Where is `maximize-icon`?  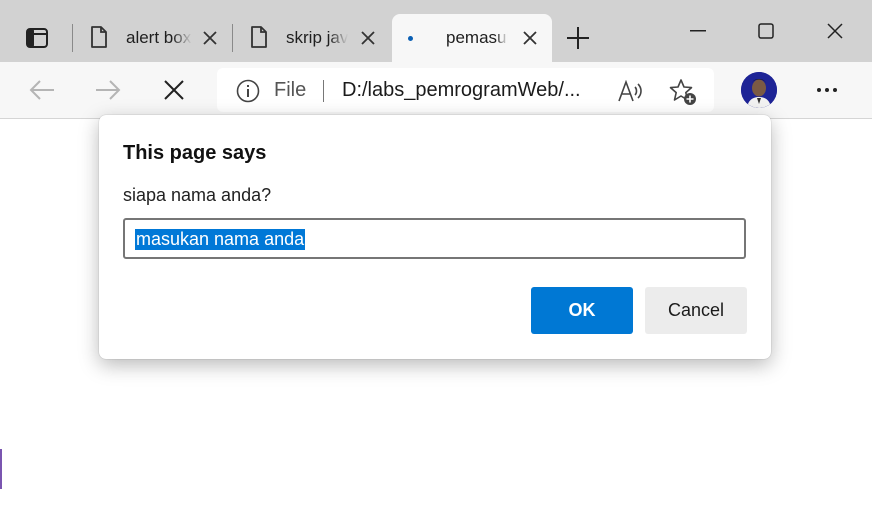
maximize-icon is located at coordinates (766, 31).